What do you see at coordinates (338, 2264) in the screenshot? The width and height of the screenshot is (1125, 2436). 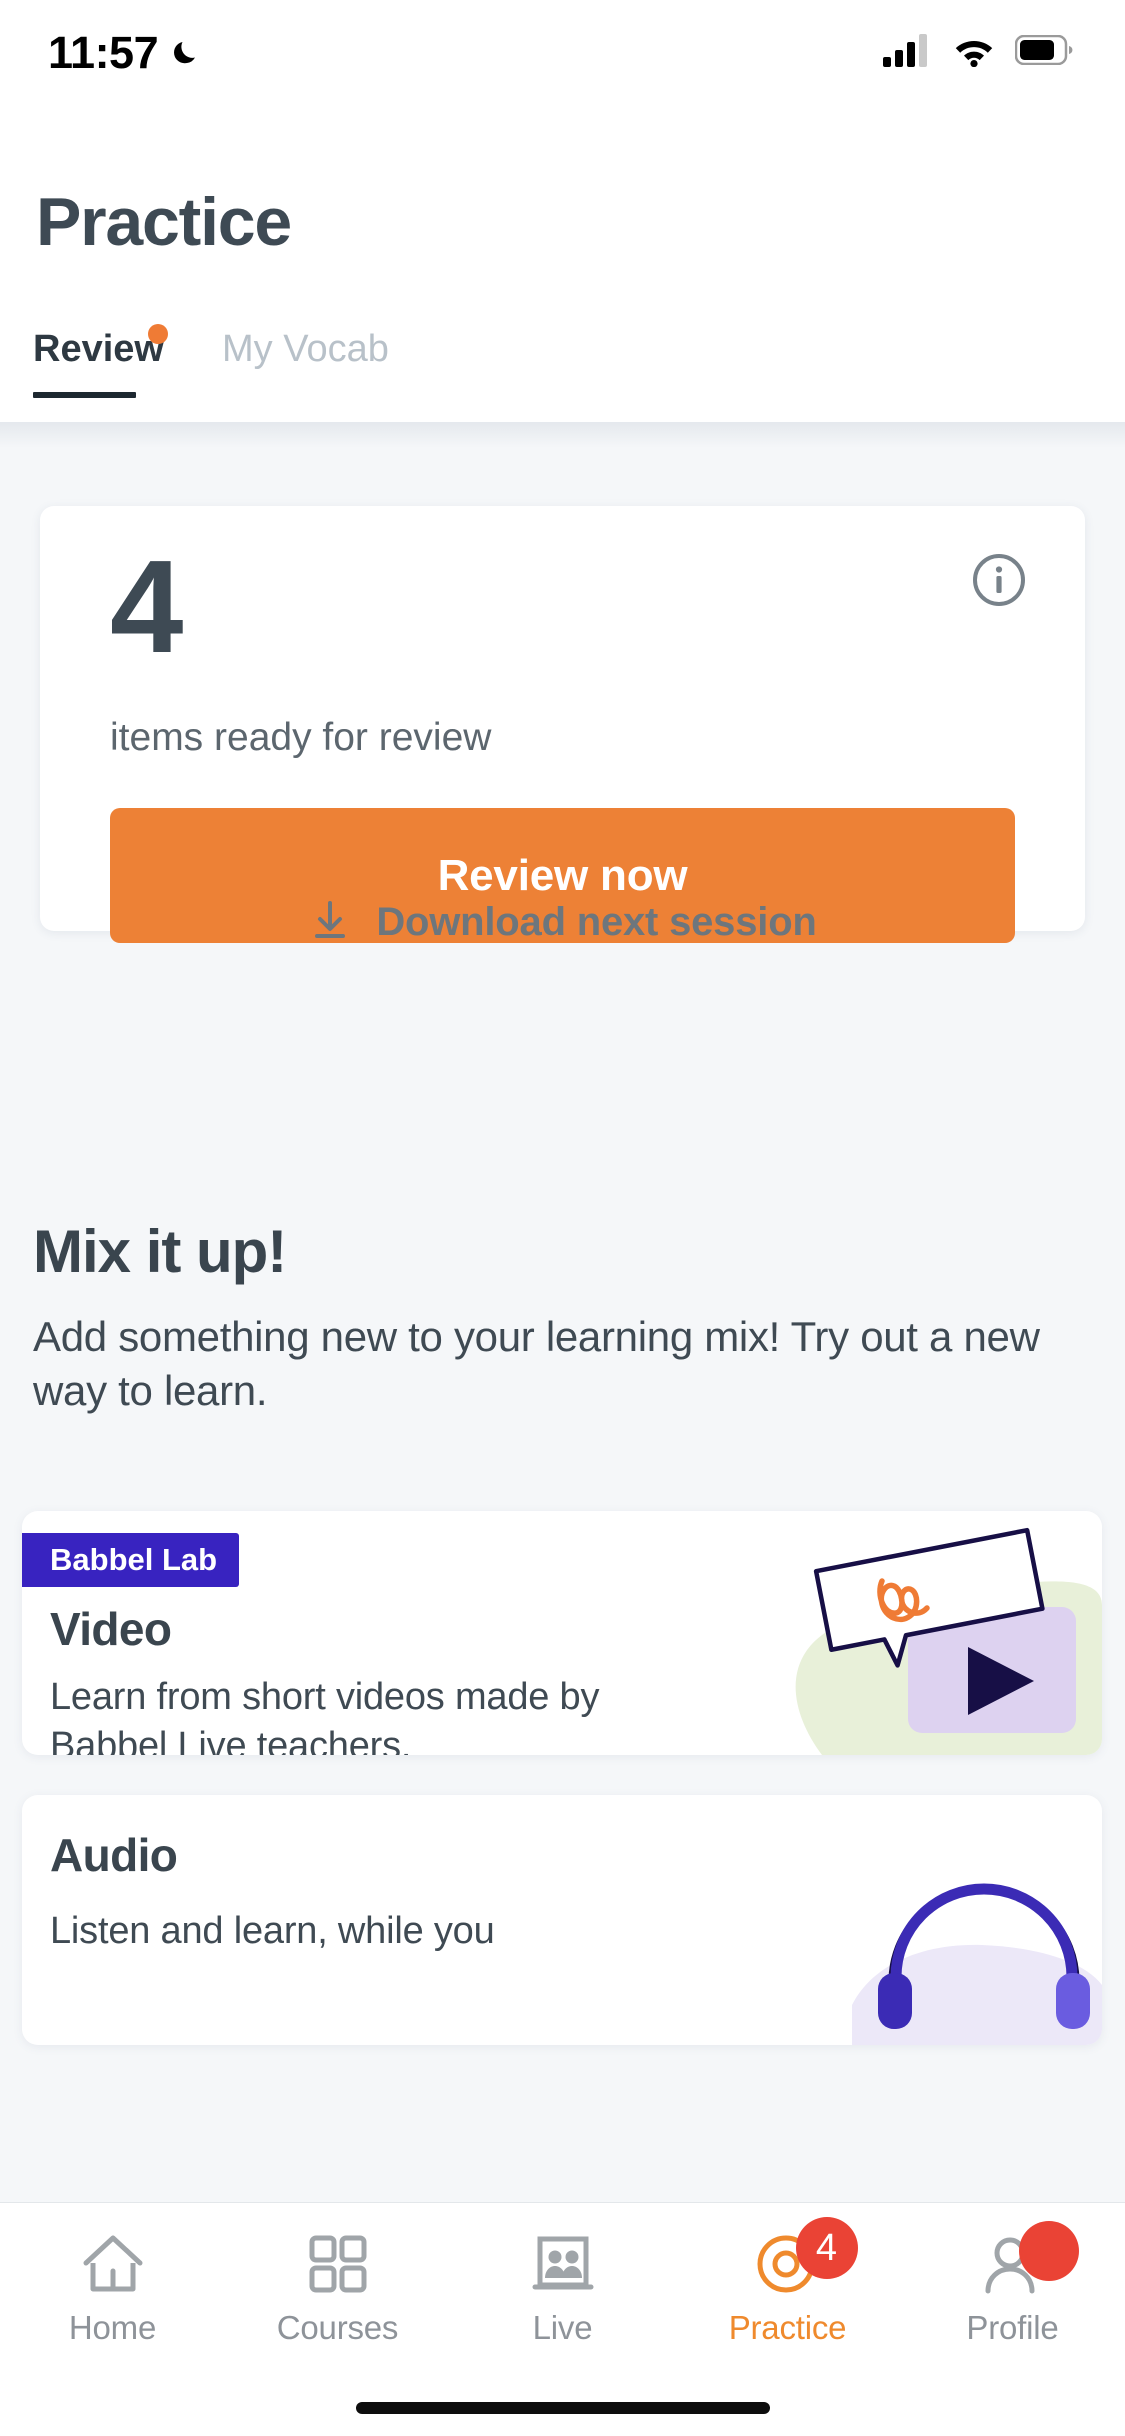 I see `grid-icon` at bounding box center [338, 2264].